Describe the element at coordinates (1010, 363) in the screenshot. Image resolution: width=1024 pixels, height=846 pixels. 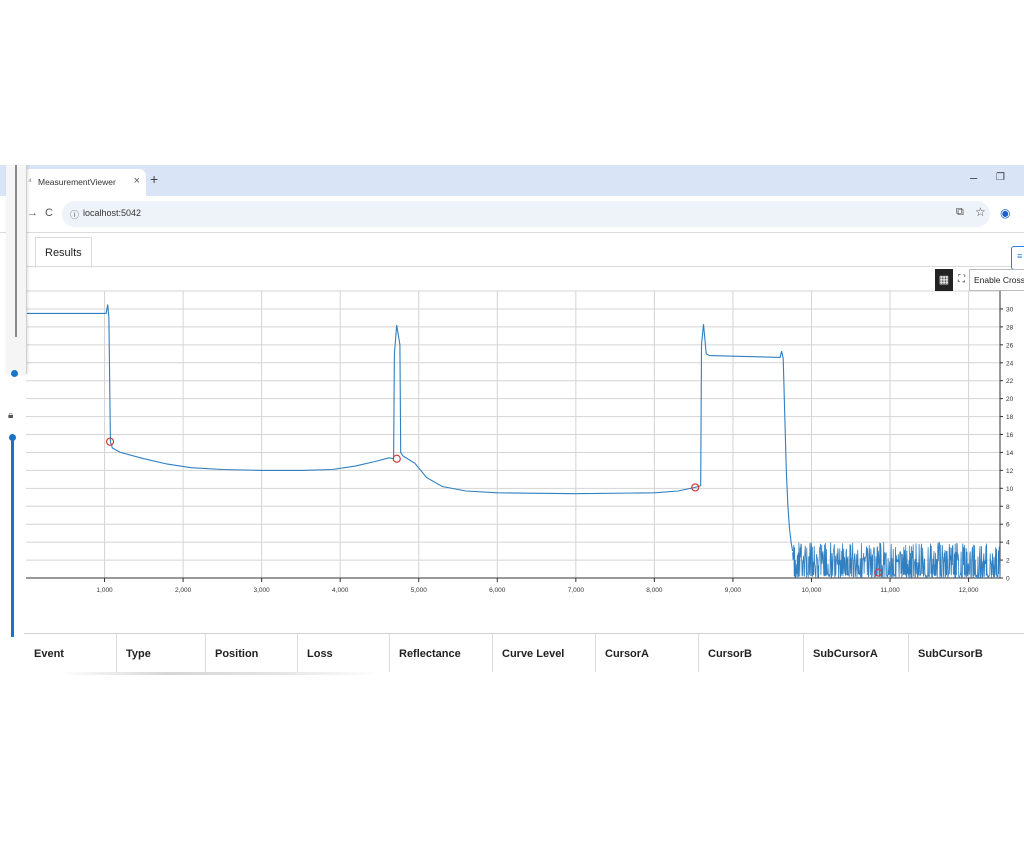
I see `y-tick-label: 24` at that location.